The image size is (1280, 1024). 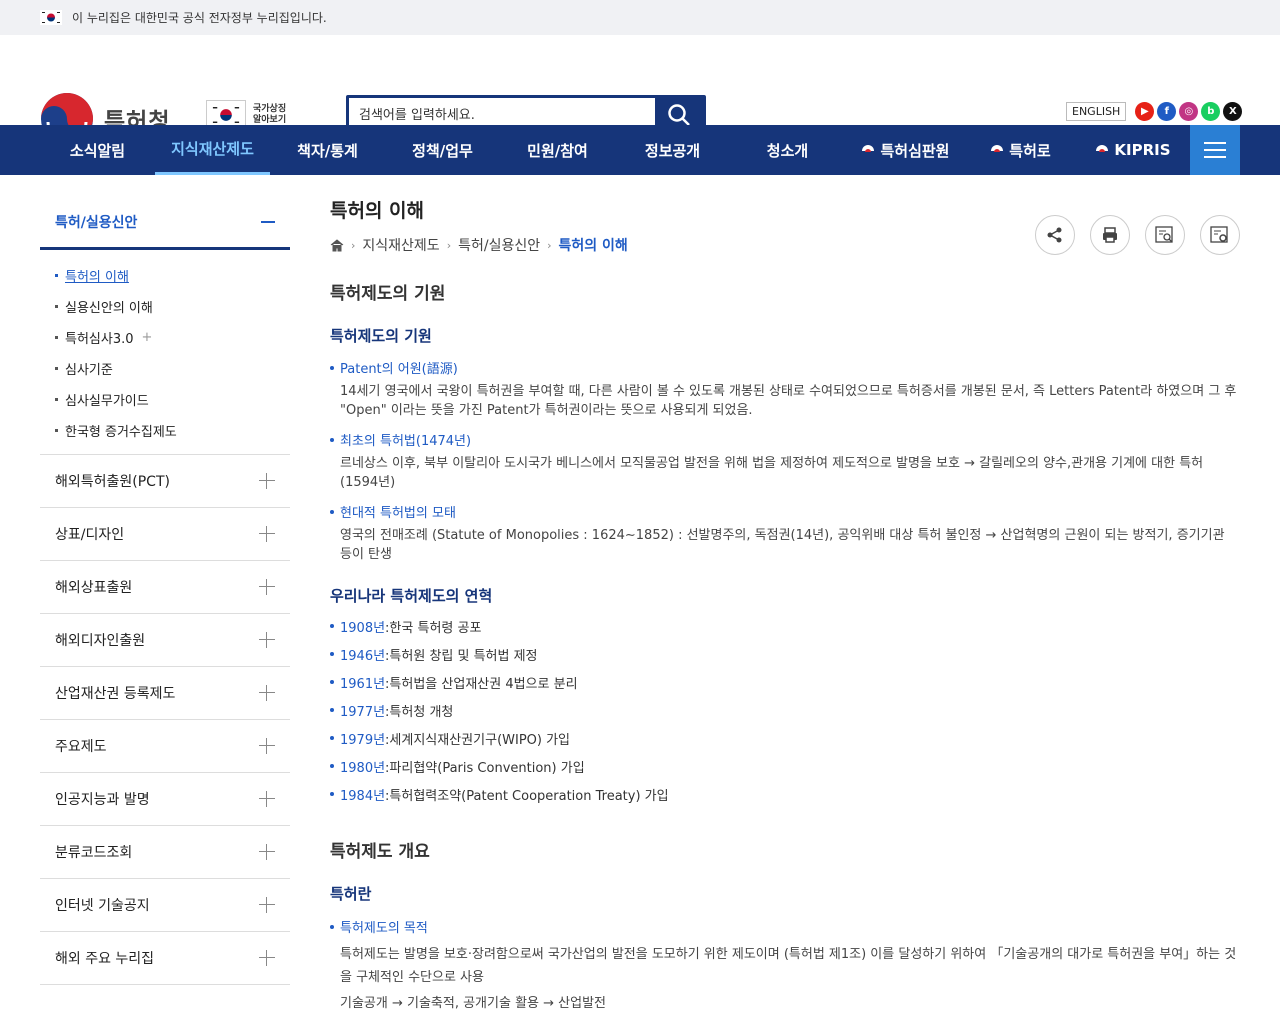 I want to click on history-item: 1977년 :특허청 개청, so click(x=499, y=710).